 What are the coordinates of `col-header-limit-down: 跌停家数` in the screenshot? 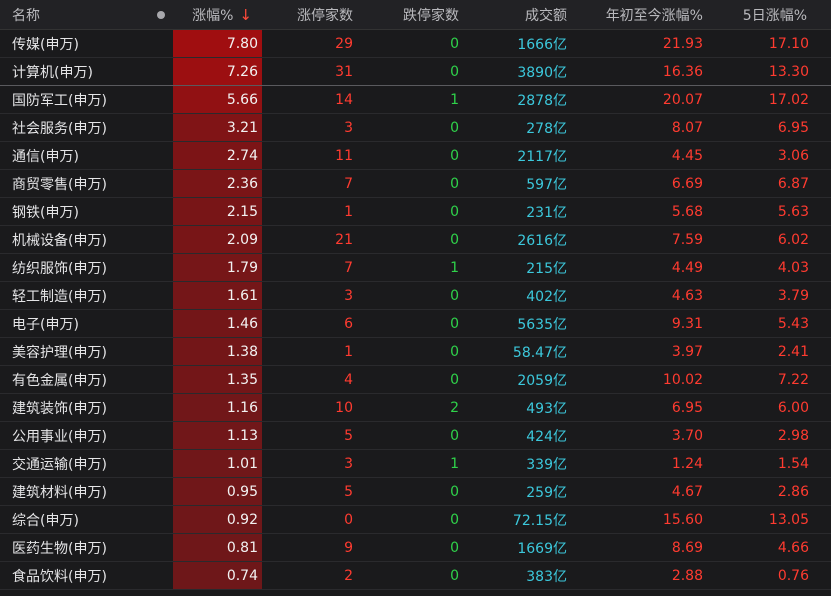 It's located at (410, 14).